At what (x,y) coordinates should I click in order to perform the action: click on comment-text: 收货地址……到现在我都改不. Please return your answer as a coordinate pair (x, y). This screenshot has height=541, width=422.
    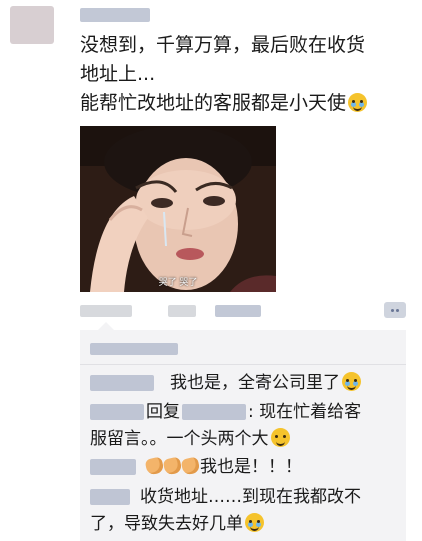
    Looking at the image, I should click on (250, 497).